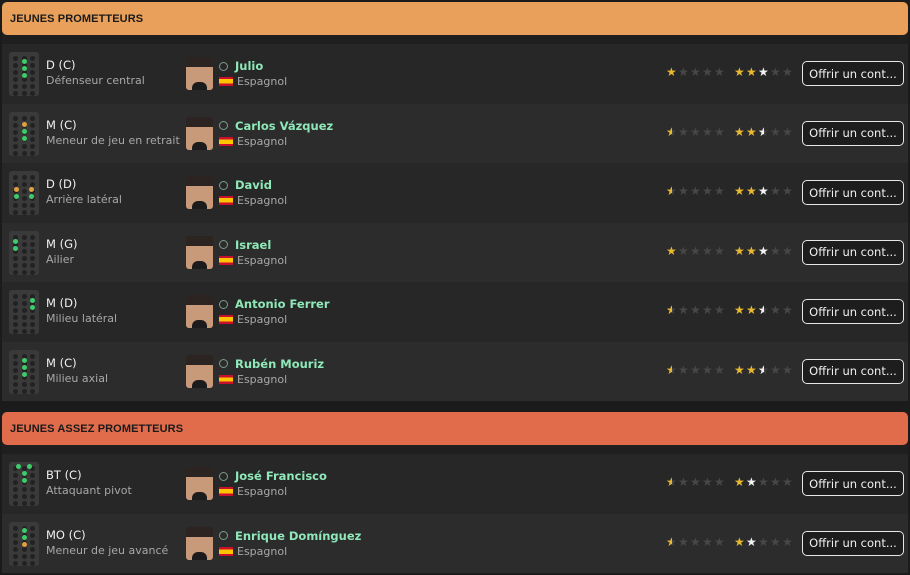  I want to click on player-name: Israel, so click(253, 245).